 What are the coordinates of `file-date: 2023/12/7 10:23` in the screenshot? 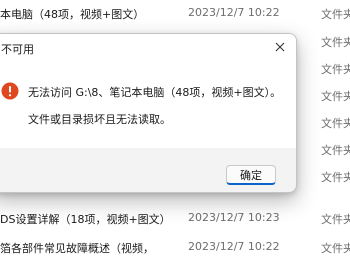 It's located at (234, 217).